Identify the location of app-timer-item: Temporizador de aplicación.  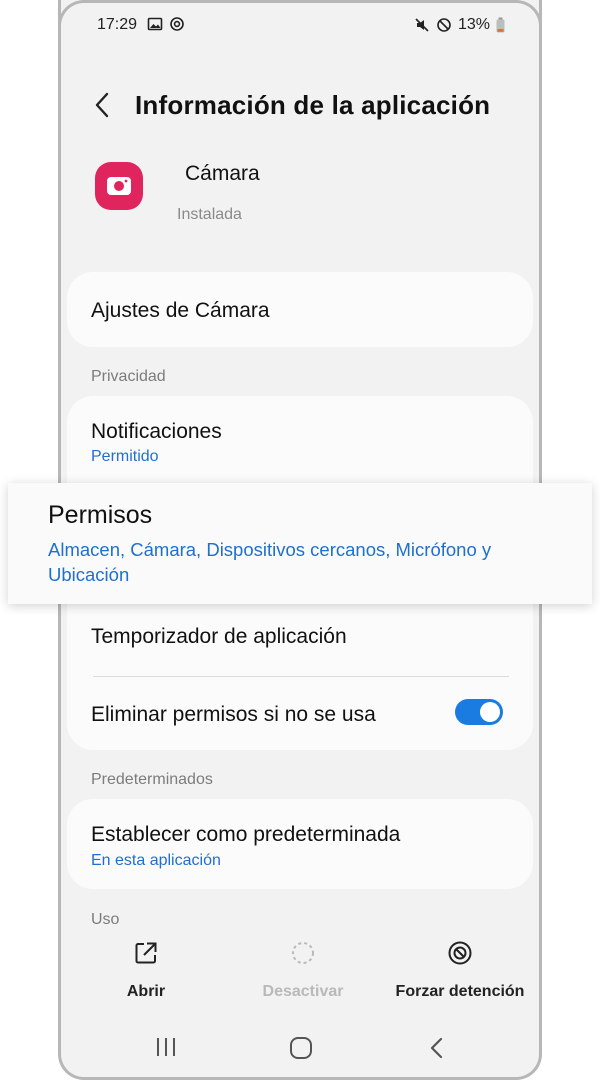
(300, 641).